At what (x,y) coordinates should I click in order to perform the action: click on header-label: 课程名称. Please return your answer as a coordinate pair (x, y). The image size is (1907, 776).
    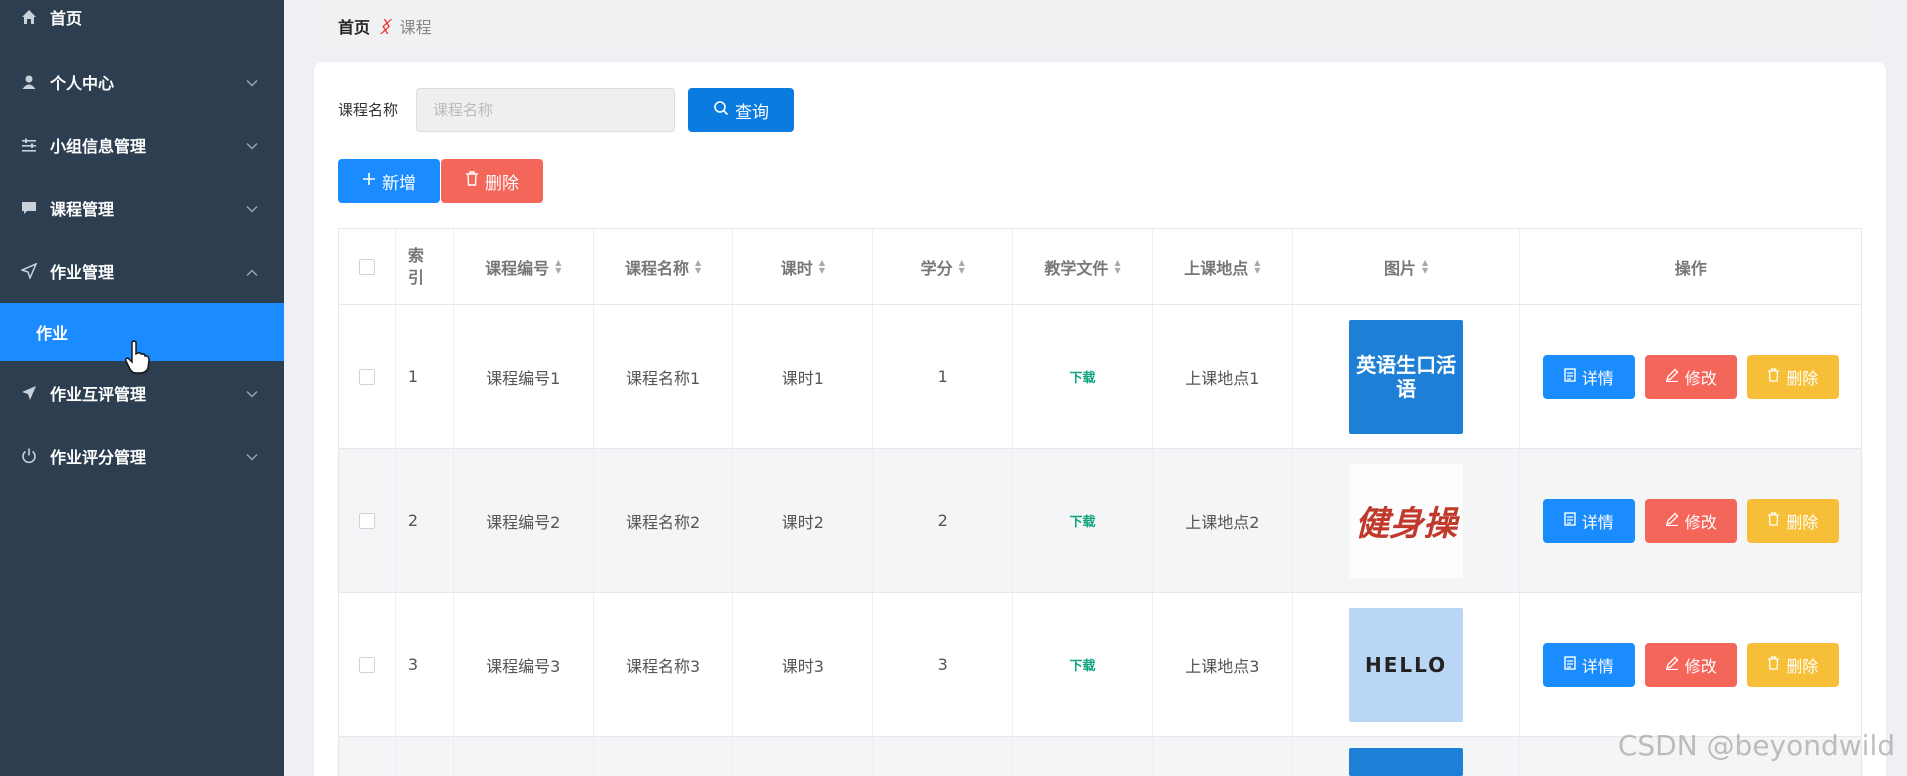
    Looking at the image, I should click on (656, 268).